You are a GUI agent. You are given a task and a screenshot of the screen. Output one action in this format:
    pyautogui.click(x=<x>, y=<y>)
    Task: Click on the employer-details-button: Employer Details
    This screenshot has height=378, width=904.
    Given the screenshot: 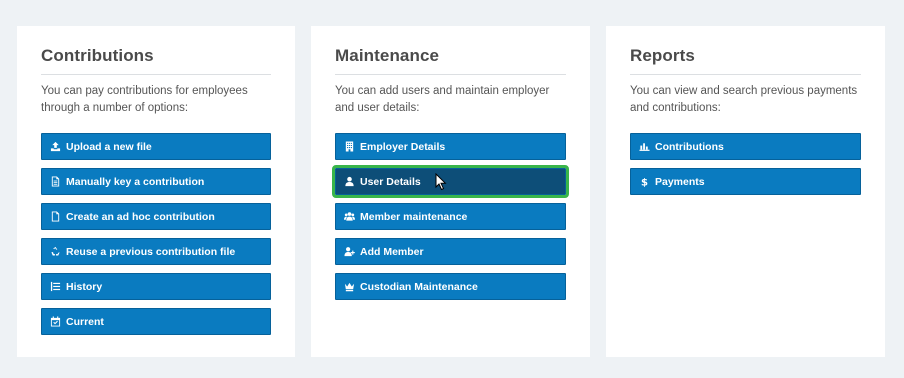 What is the action you would take?
    pyautogui.click(x=450, y=146)
    